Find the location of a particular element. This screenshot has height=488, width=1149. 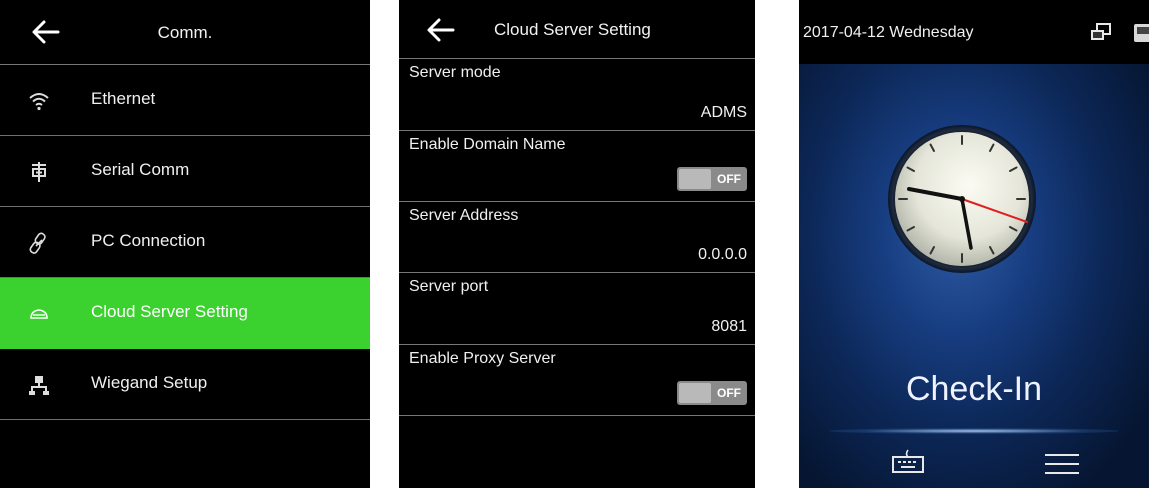

menu-item-label: Wiegand Setup is located at coordinates (149, 382).